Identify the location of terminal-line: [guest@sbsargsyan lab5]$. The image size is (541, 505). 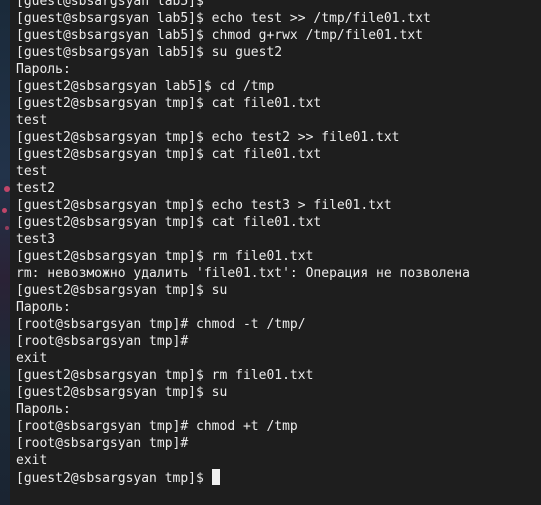
(110, 4).